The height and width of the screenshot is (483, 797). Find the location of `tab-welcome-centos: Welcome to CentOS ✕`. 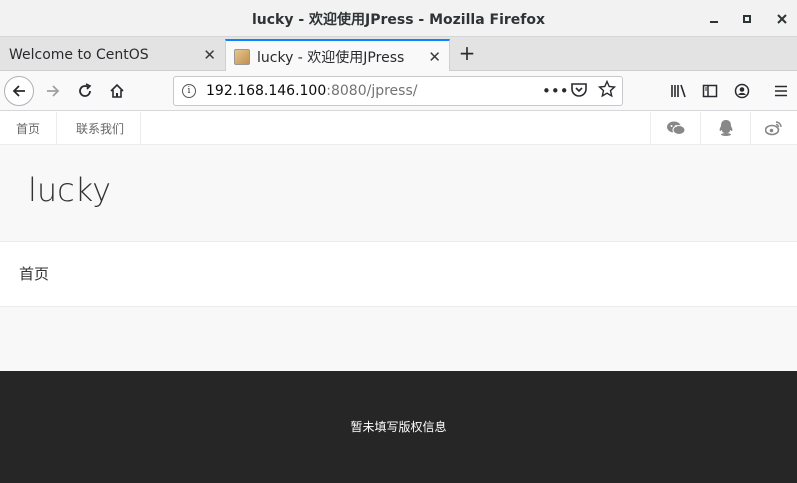

tab-welcome-centos: Welcome to CentOS ✕ is located at coordinates (112, 55).